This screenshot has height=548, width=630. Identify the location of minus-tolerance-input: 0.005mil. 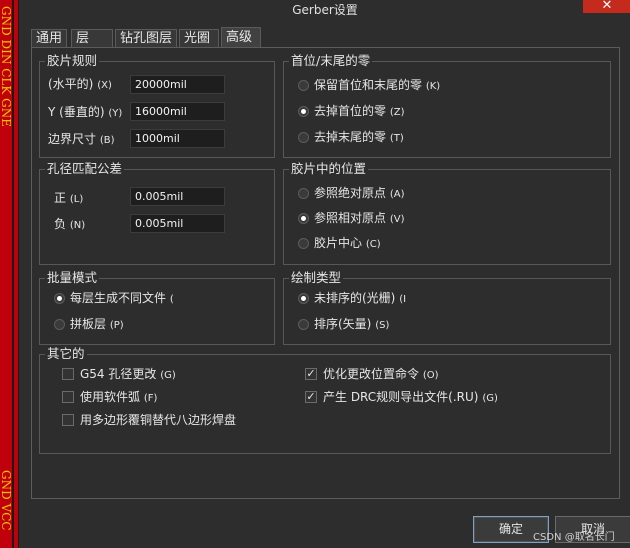
(177, 223).